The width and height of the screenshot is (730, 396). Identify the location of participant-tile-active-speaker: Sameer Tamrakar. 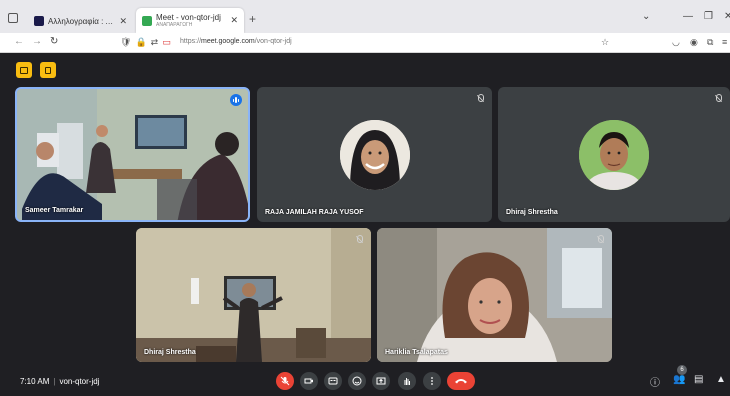
(132, 154).